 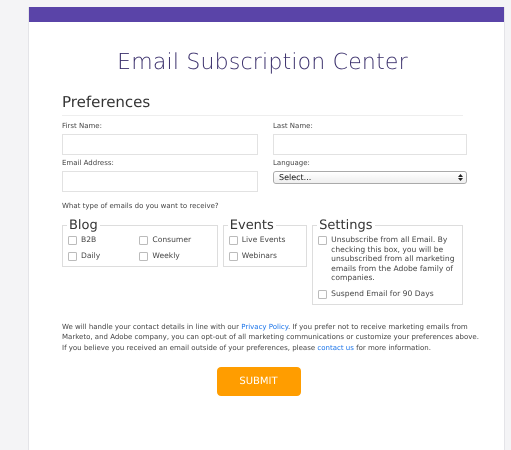 I want to click on stepper-icon, so click(x=460, y=177).